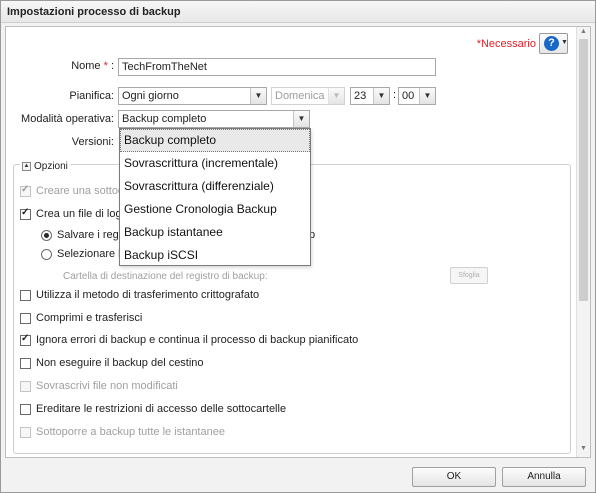 Image resolution: width=596 pixels, height=493 pixels. What do you see at coordinates (81, 319) in the screenshot?
I see `compress-transfer-option: Comprimi e trasferisci` at bounding box center [81, 319].